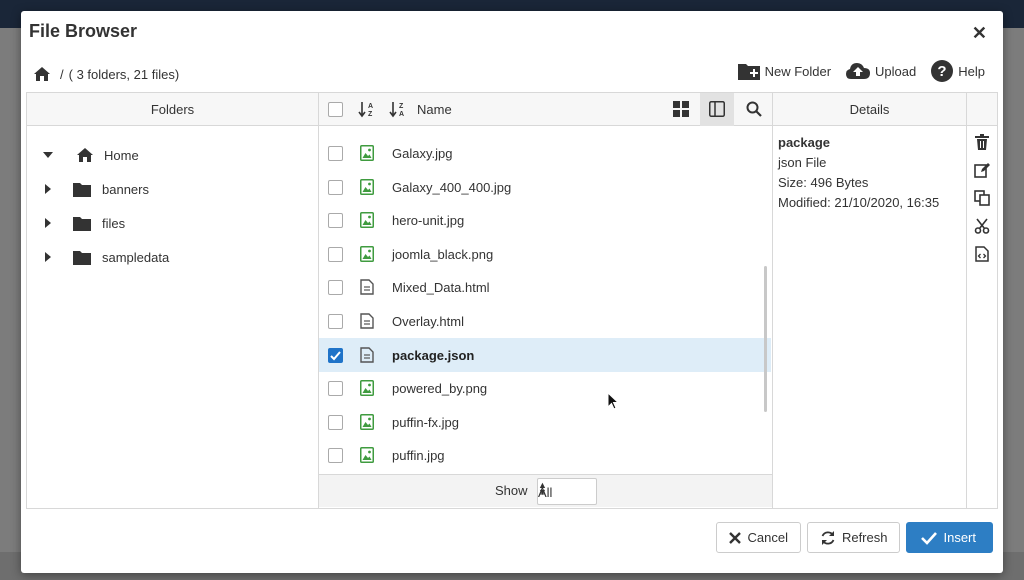  Describe the element at coordinates (765, 339) in the screenshot. I see `file-list-scrollbar` at that location.